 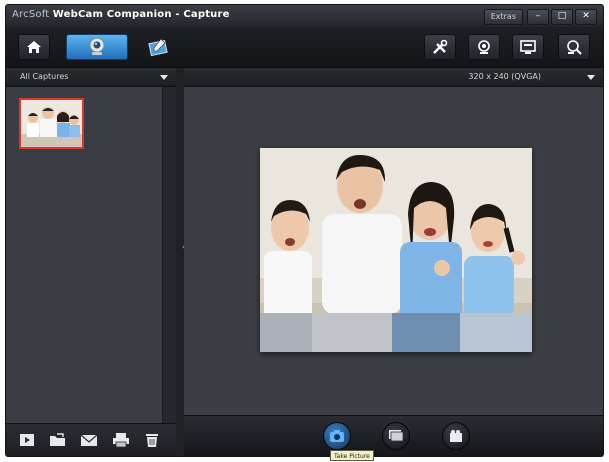 I want to click on face-tracking-button, so click(x=484, y=47).